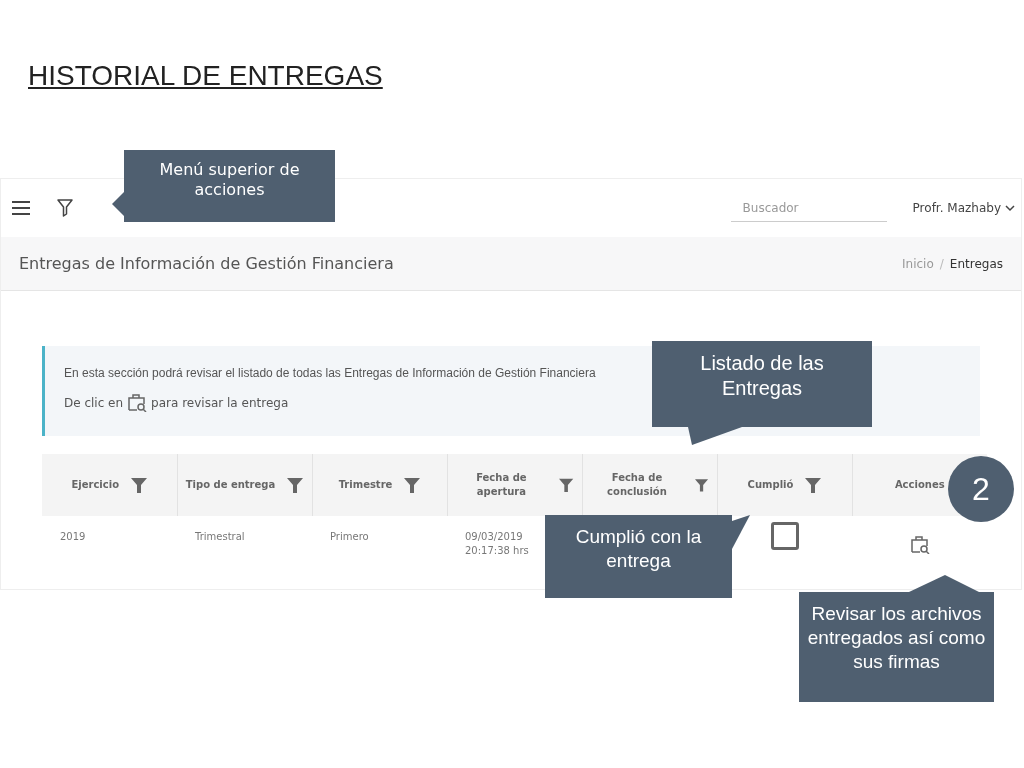 The width and height of the screenshot is (1024, 768). Describe the element at coordinates (229, 186) in the screenshot. I see `callout: Menú superior de acciones` at that location.